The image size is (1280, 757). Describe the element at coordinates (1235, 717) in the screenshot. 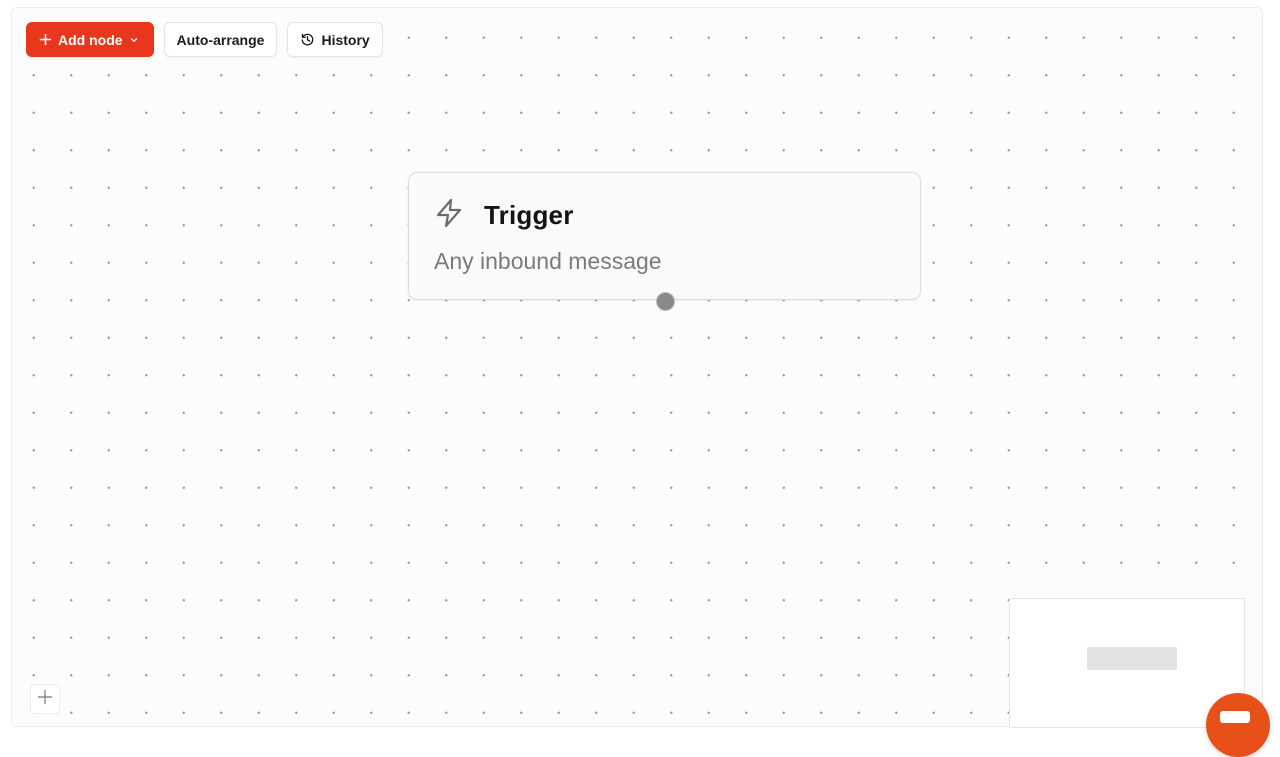

I see `chat-icon` at that location.